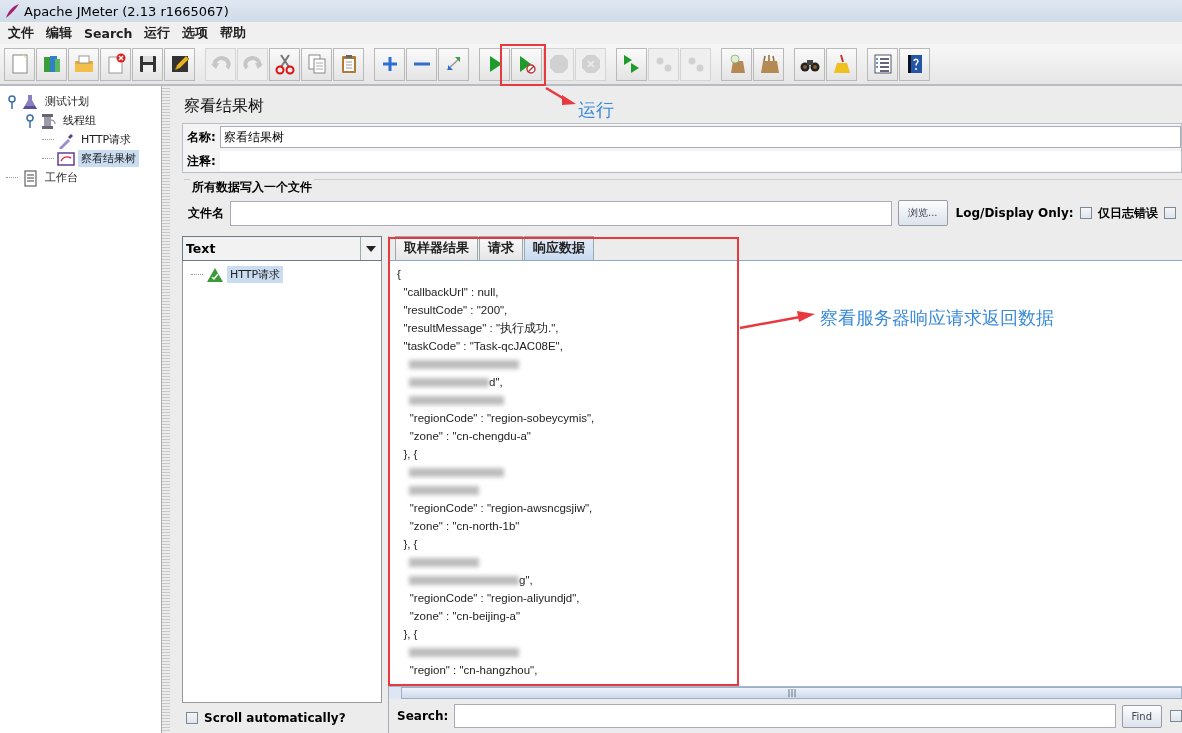 The height and width of the screenshot is (733, 1182). I want to click on list-icon, so click(882, 64).